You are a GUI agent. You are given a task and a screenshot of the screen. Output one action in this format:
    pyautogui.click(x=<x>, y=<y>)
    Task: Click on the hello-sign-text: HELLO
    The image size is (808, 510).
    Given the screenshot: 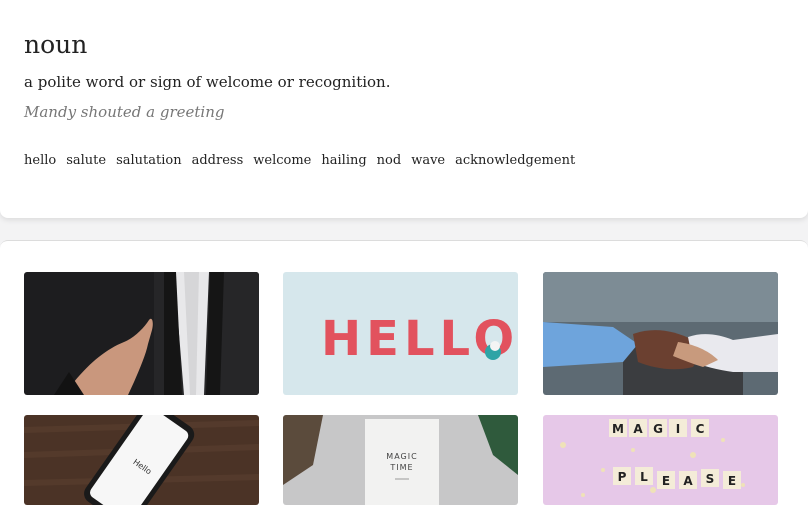 What is the action you would take?
    pyautogui.click(x=419, y=339)
    